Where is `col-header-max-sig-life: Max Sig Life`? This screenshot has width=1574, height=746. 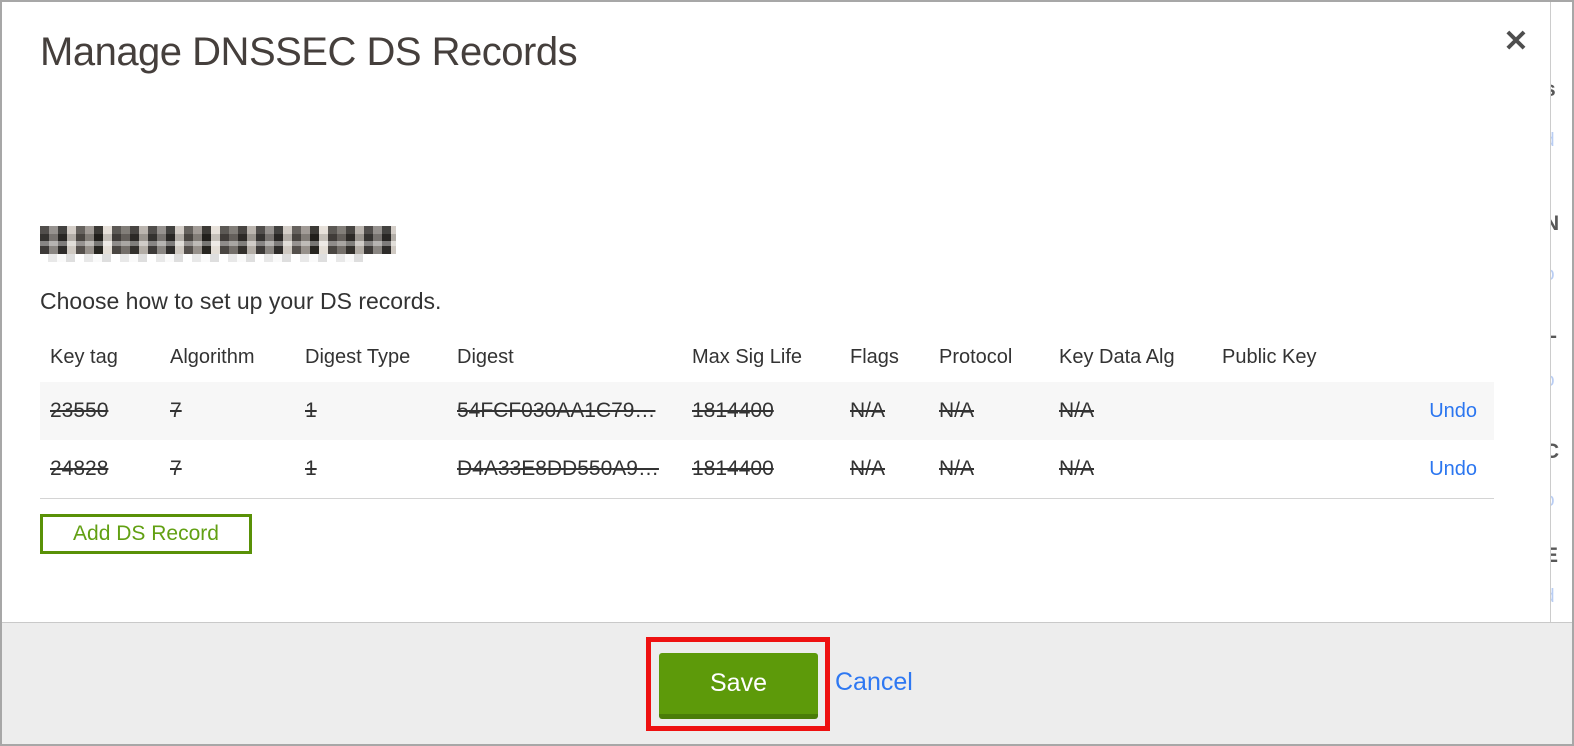 col-header-max-sig-life: Max Sig Life is located at coordinates (747, 356).